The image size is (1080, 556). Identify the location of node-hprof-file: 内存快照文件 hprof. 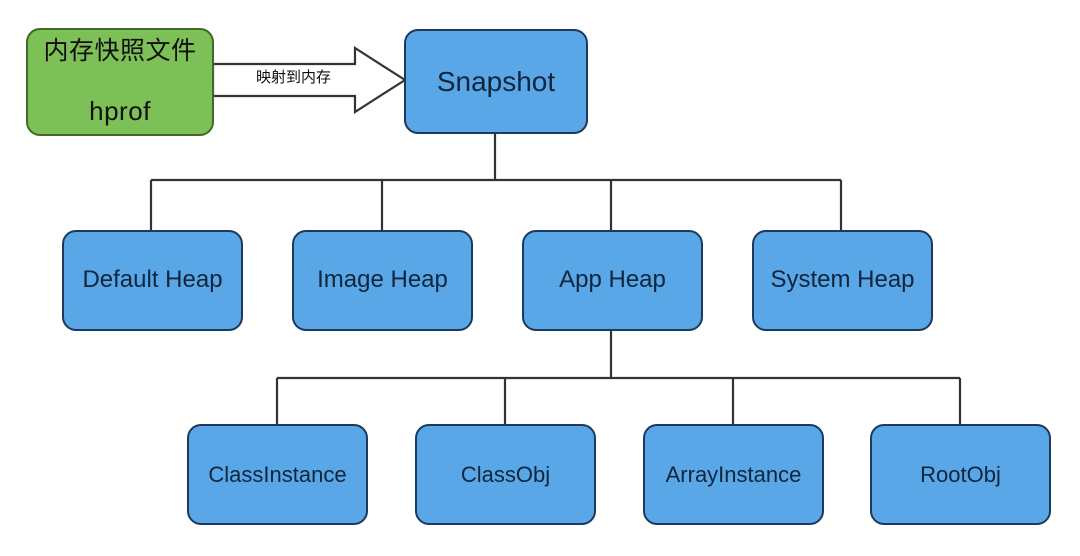
(120, 82).